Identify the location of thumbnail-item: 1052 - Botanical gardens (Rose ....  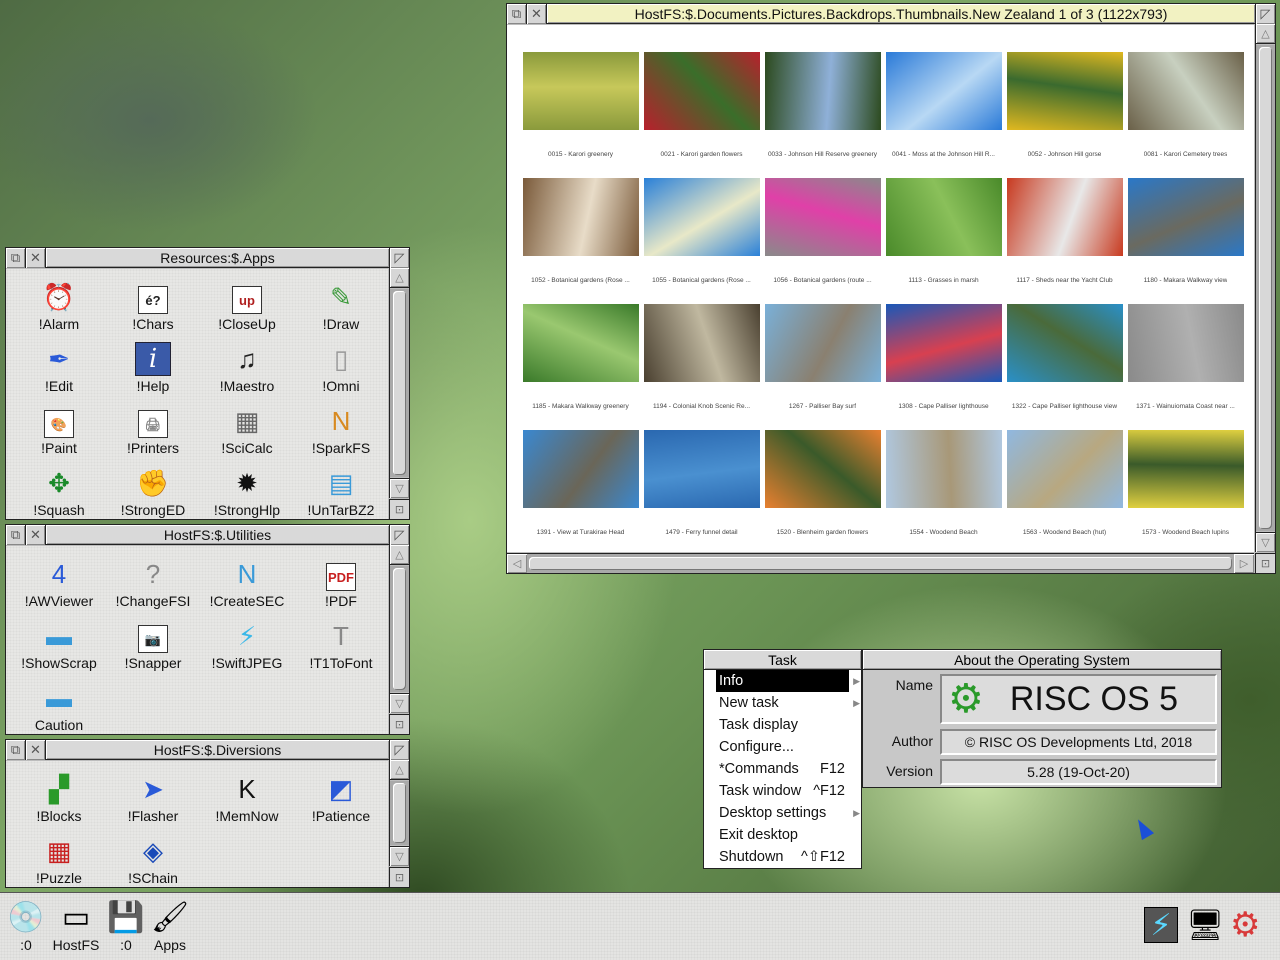
(580, 241).